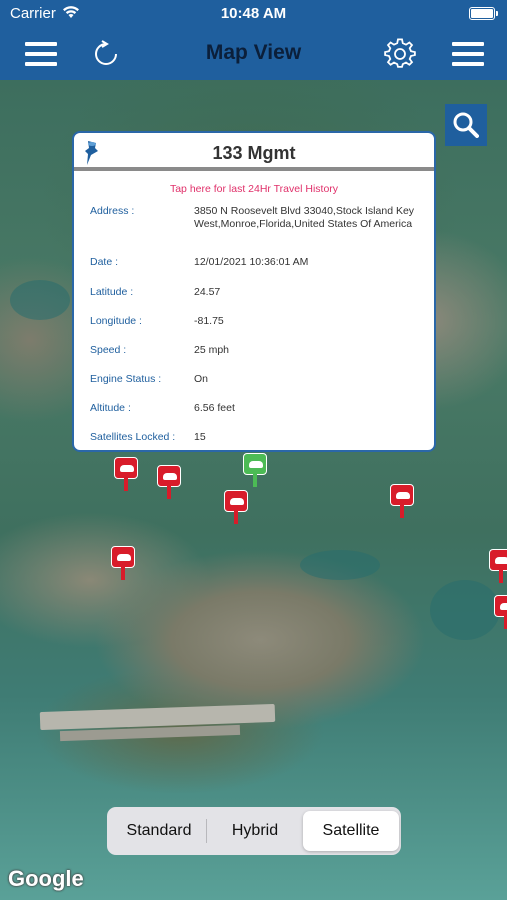  I want to click on google-logo: Google, so click(46, 878).